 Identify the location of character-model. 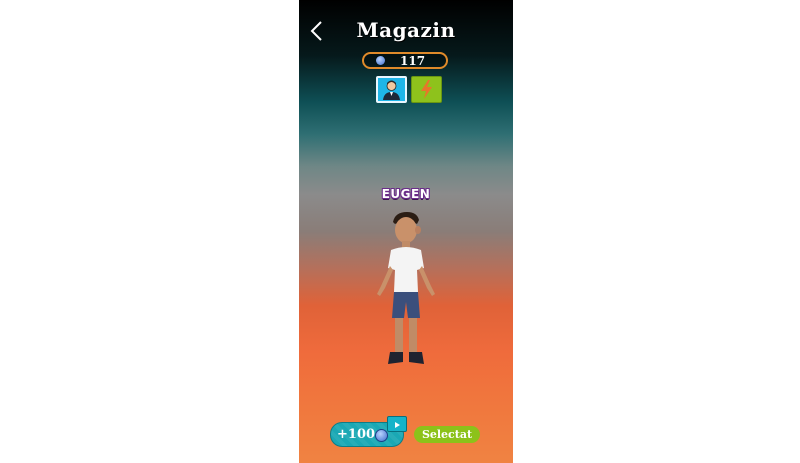
(406, 288).